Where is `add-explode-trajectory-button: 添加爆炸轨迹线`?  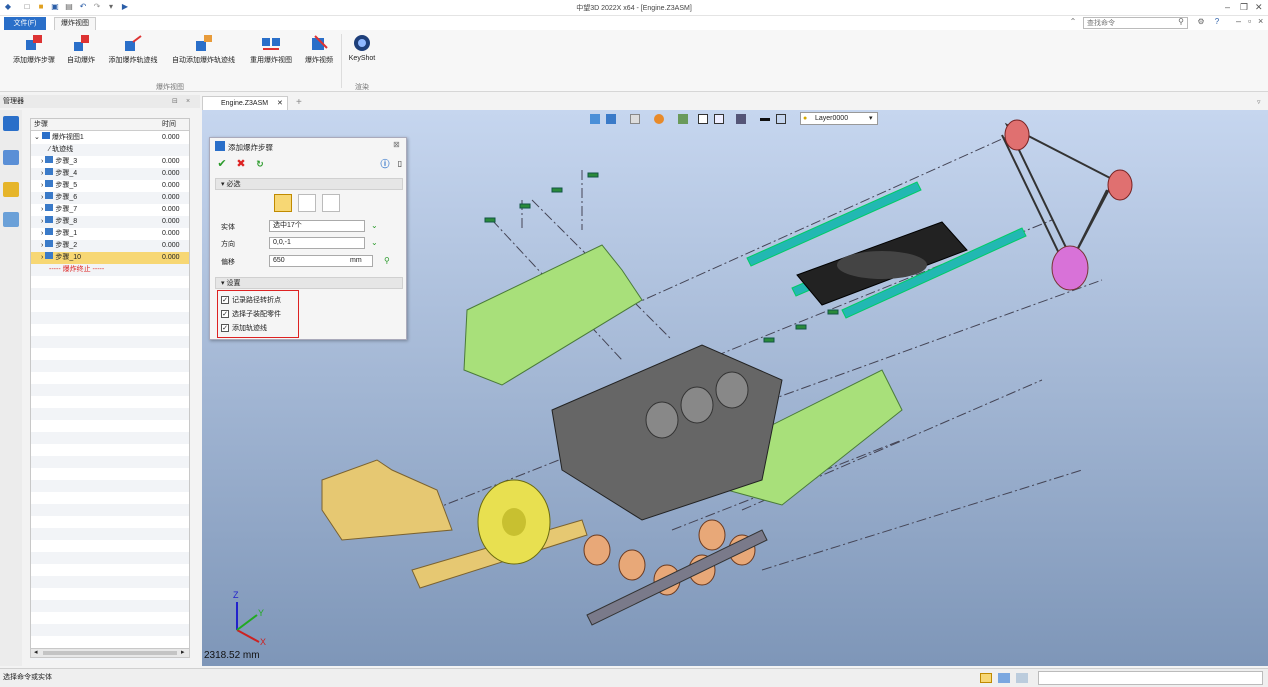
add-explode-trajectory-button: 添加爆炸轨迹线 is located at coordinates (133, 49).